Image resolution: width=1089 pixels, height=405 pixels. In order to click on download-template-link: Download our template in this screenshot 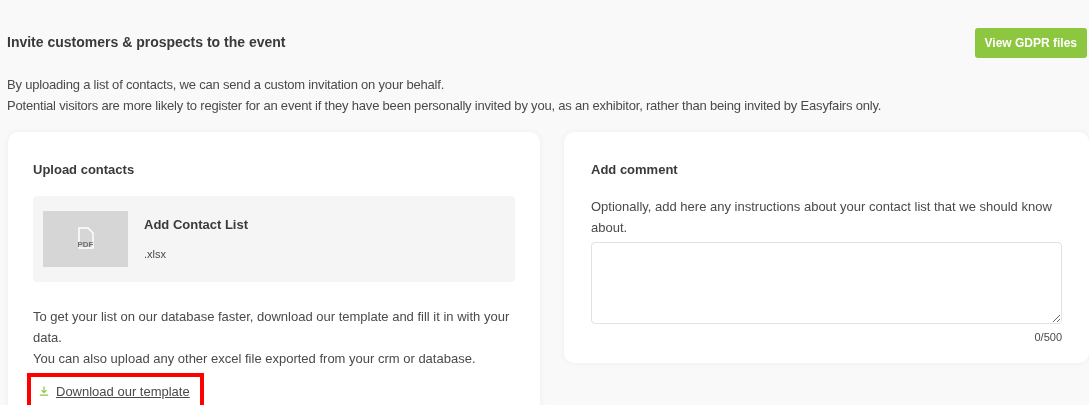, I will do `click(123, 391)`.